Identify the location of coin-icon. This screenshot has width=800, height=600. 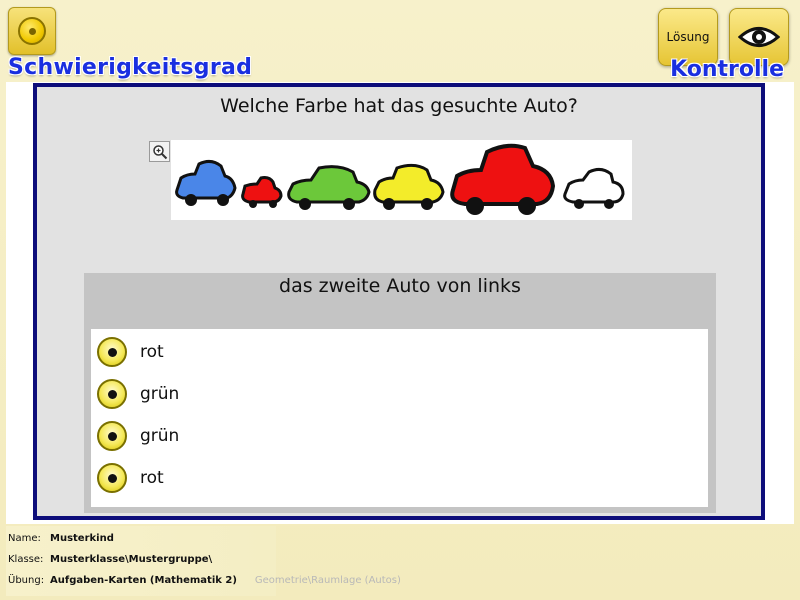
(32, 31).